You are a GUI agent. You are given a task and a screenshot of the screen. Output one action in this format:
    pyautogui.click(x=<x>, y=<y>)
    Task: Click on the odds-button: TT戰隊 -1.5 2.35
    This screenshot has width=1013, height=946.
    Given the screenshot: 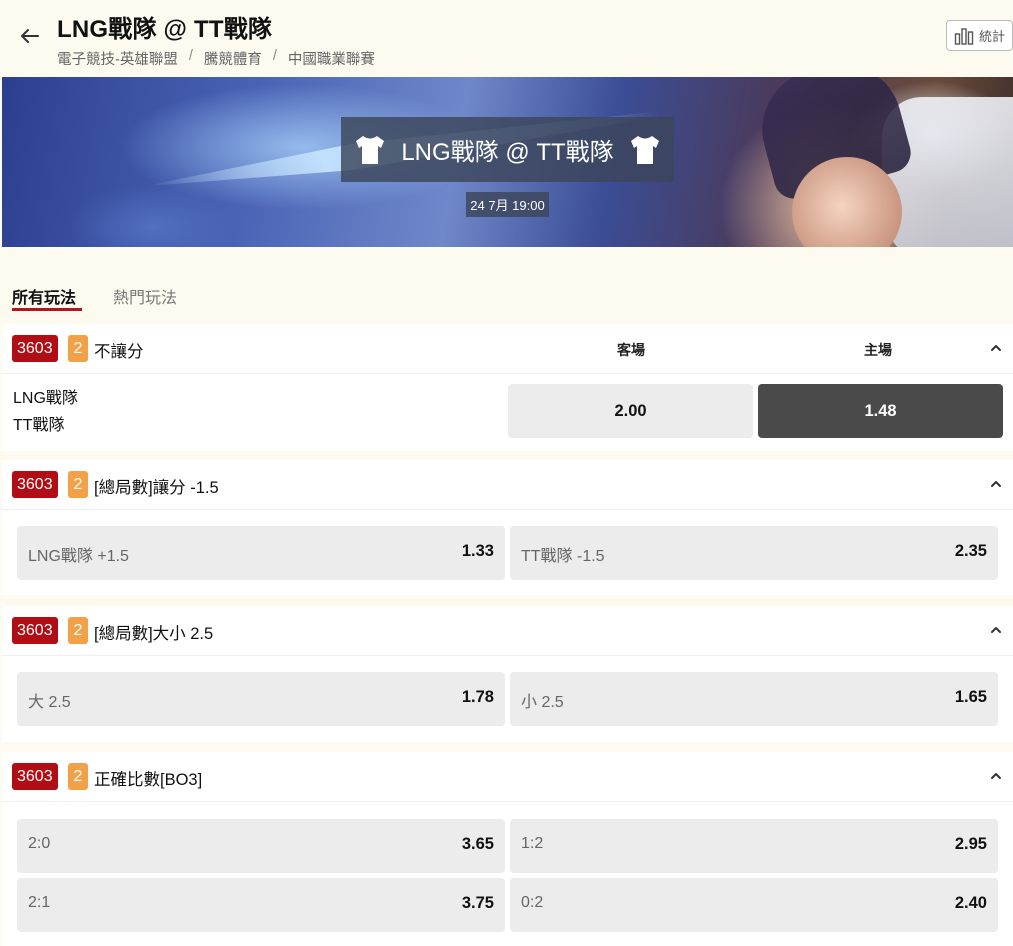 What is the action you would take?
    pyautogui.click(x=754, y=553)
    